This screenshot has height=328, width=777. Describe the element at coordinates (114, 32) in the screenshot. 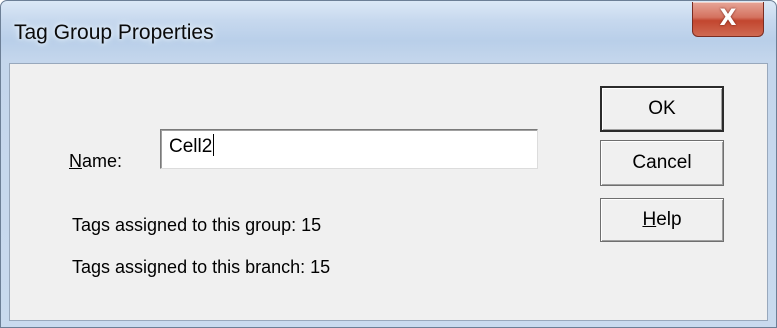

I see `window-title: Tag Group Properties` at that location.